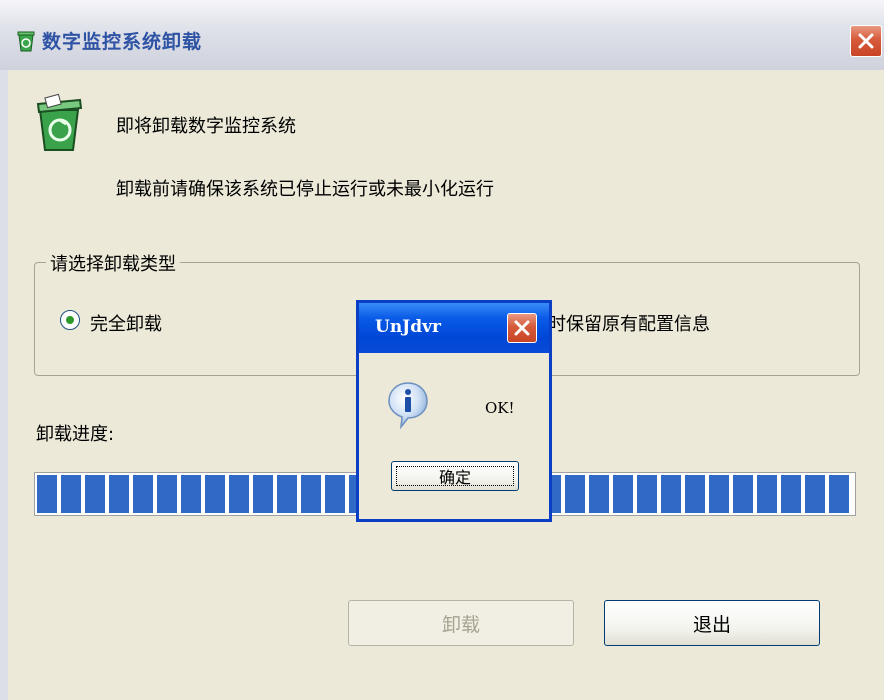 Image resolution: width=884 pixels, height=700 pixels. Describe the element at coordinates (305, 189) in the screenshot. I see `subheading-text: 卸载前请确保该系统已停止运行或未最小化运行` at that location.